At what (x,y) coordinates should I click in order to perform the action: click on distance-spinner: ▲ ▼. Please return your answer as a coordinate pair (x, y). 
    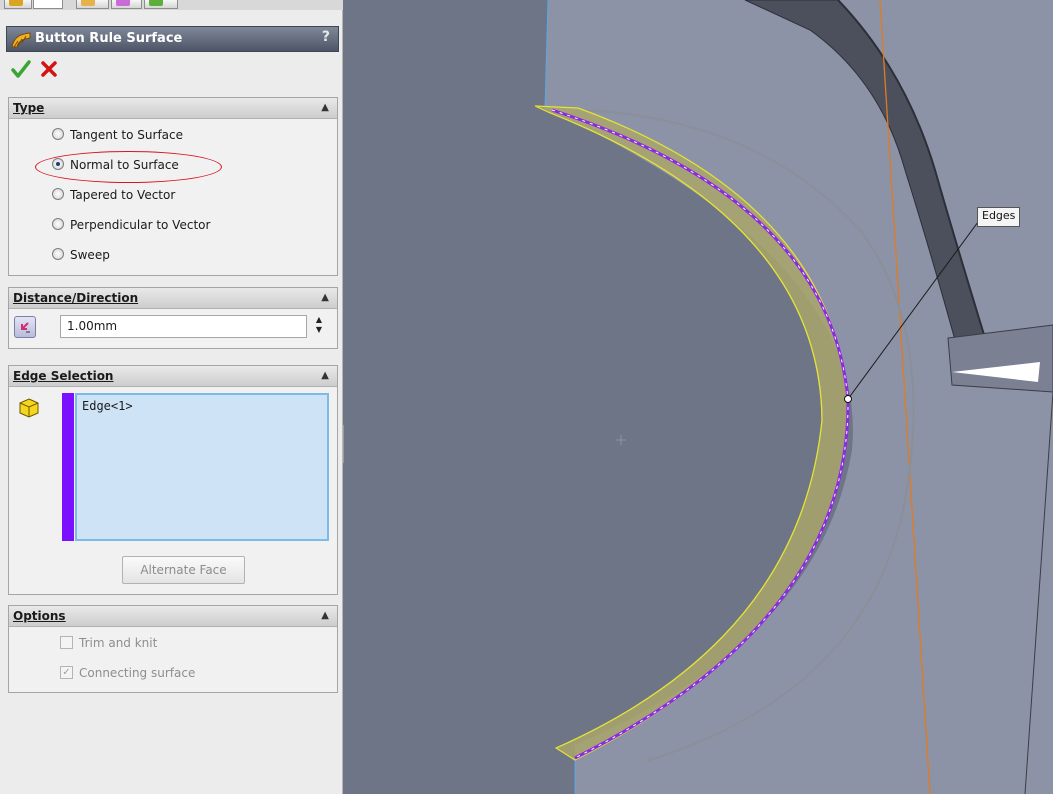
    Looking at the image, I should click on (319, 326).